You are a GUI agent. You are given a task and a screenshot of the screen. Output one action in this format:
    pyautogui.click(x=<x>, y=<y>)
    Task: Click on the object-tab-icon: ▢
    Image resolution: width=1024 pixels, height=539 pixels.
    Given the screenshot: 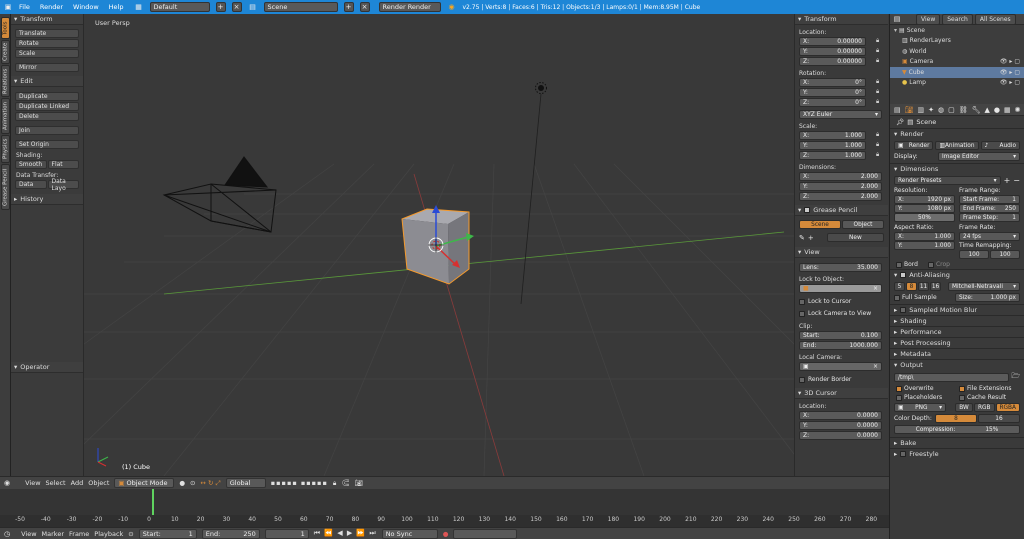 What is the action you would take?
    pyautogui.click(x=951, y=110)
    